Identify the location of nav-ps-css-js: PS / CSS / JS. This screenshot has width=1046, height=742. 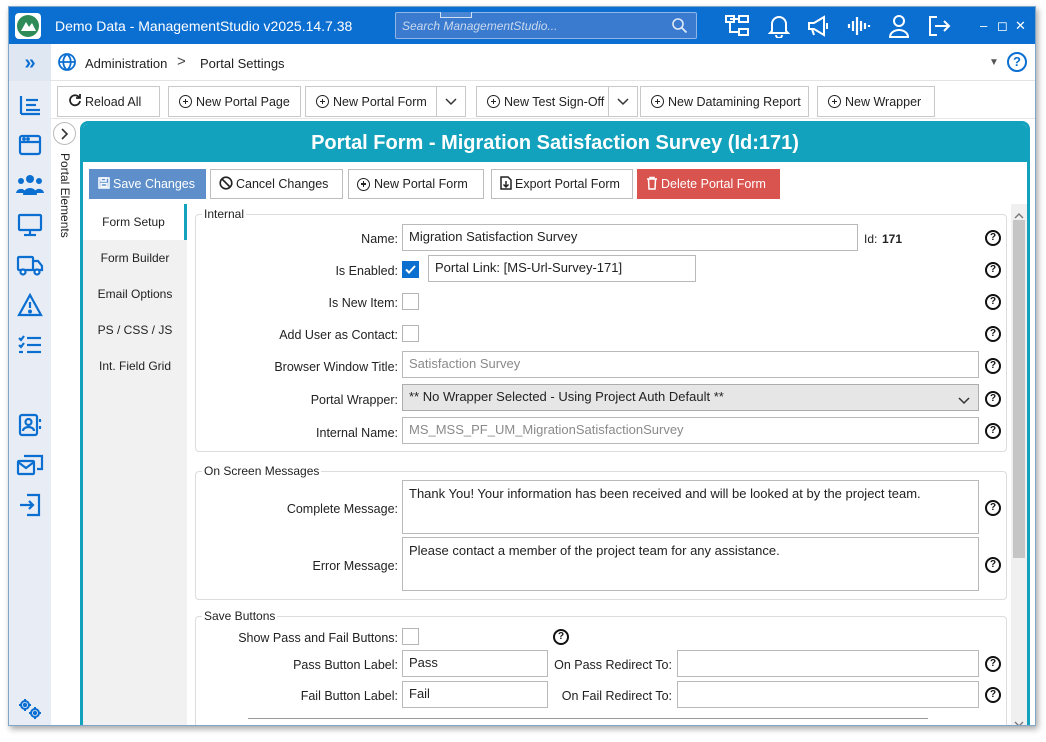
(135, 330).